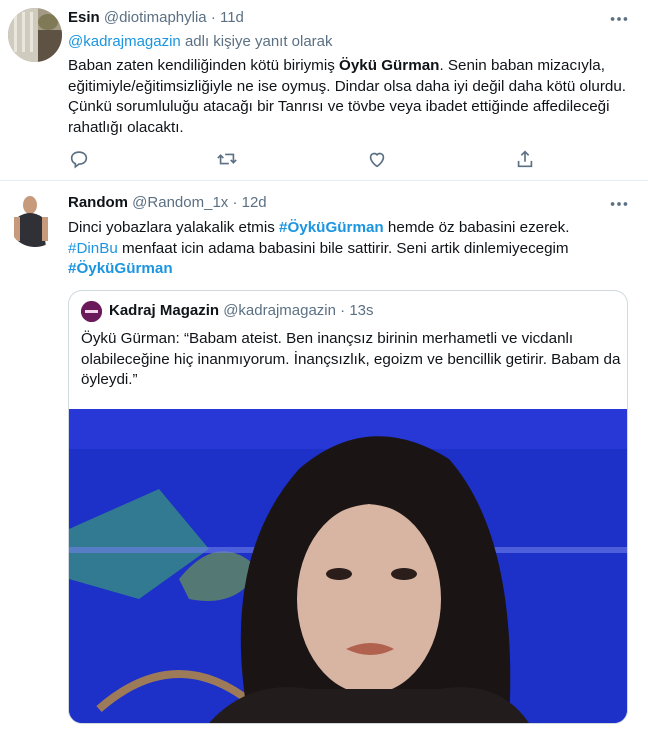 The image size is (648, 733). What do you see at coordinates (389, 65) in the screenshot?
I see `text-bold: Öykü Gürman` at bounding box center [389, 65].